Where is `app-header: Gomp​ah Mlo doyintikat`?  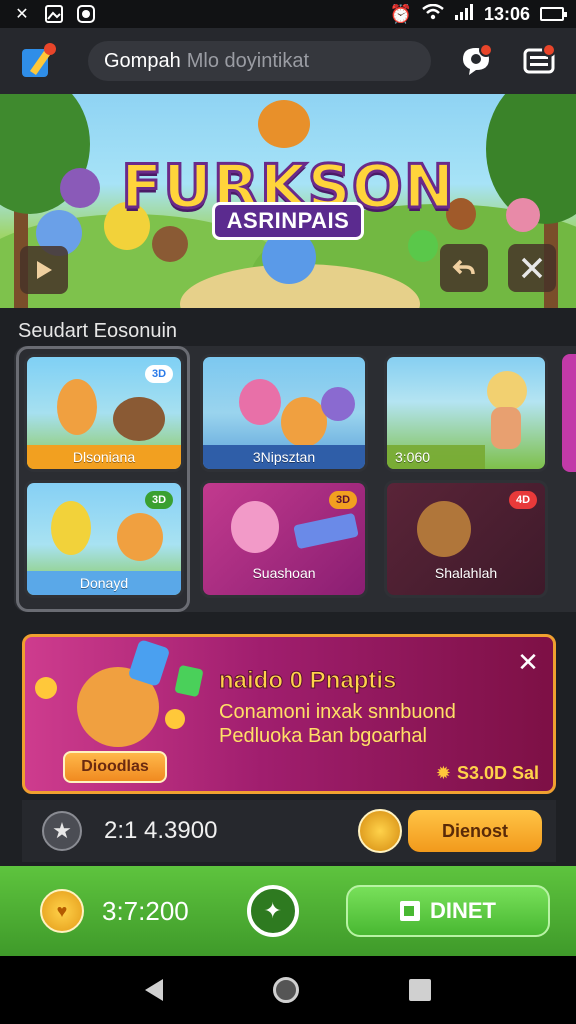
app-header: Gomp​ah Mlo doyintikat is located at coordinates (288, 61).